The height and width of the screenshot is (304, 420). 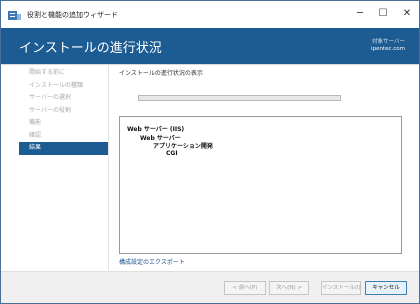 I want to click on server-manager-icon, so click(x=14, y=15).